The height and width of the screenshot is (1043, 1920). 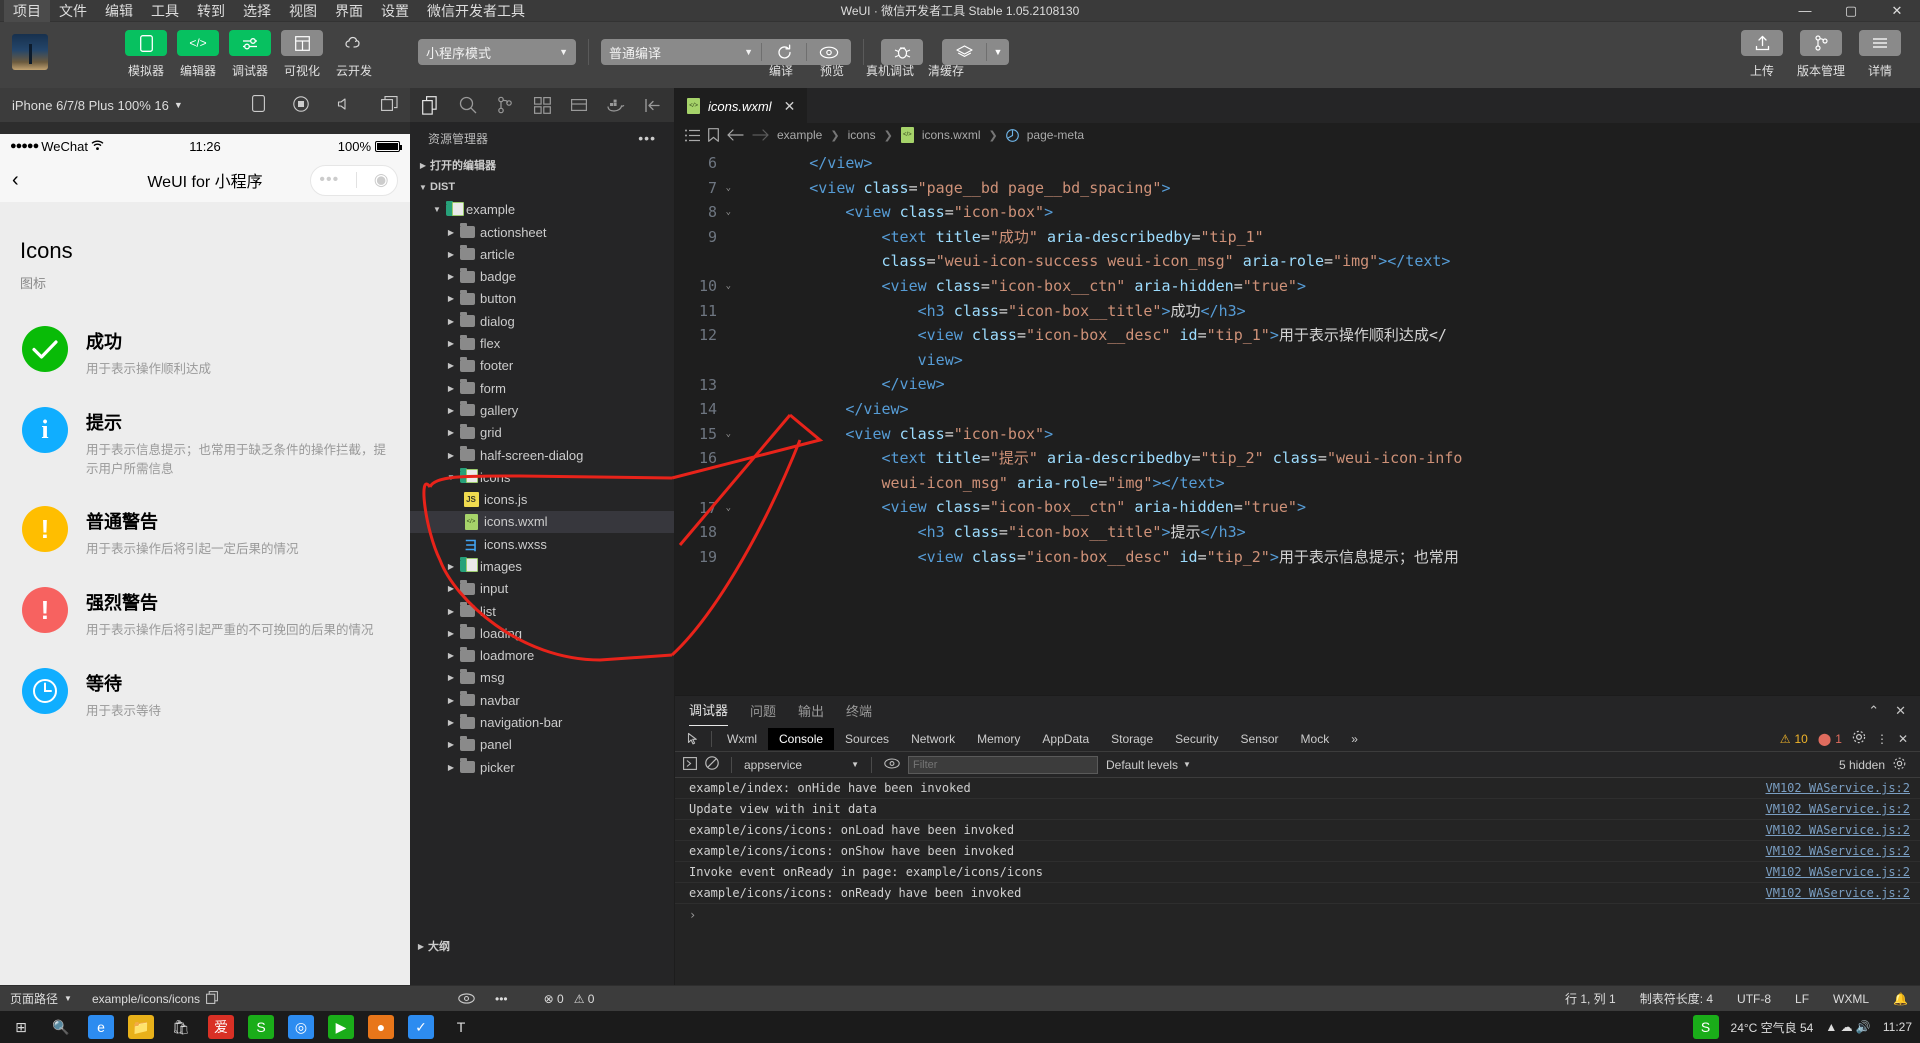 I want to click on code-line: view>, so click(x=1328, y=360).